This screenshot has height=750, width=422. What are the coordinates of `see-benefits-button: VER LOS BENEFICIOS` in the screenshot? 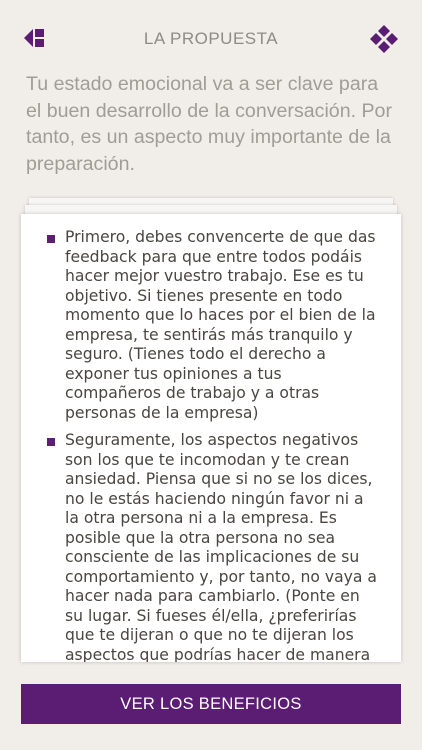 It's located at (211, 704).